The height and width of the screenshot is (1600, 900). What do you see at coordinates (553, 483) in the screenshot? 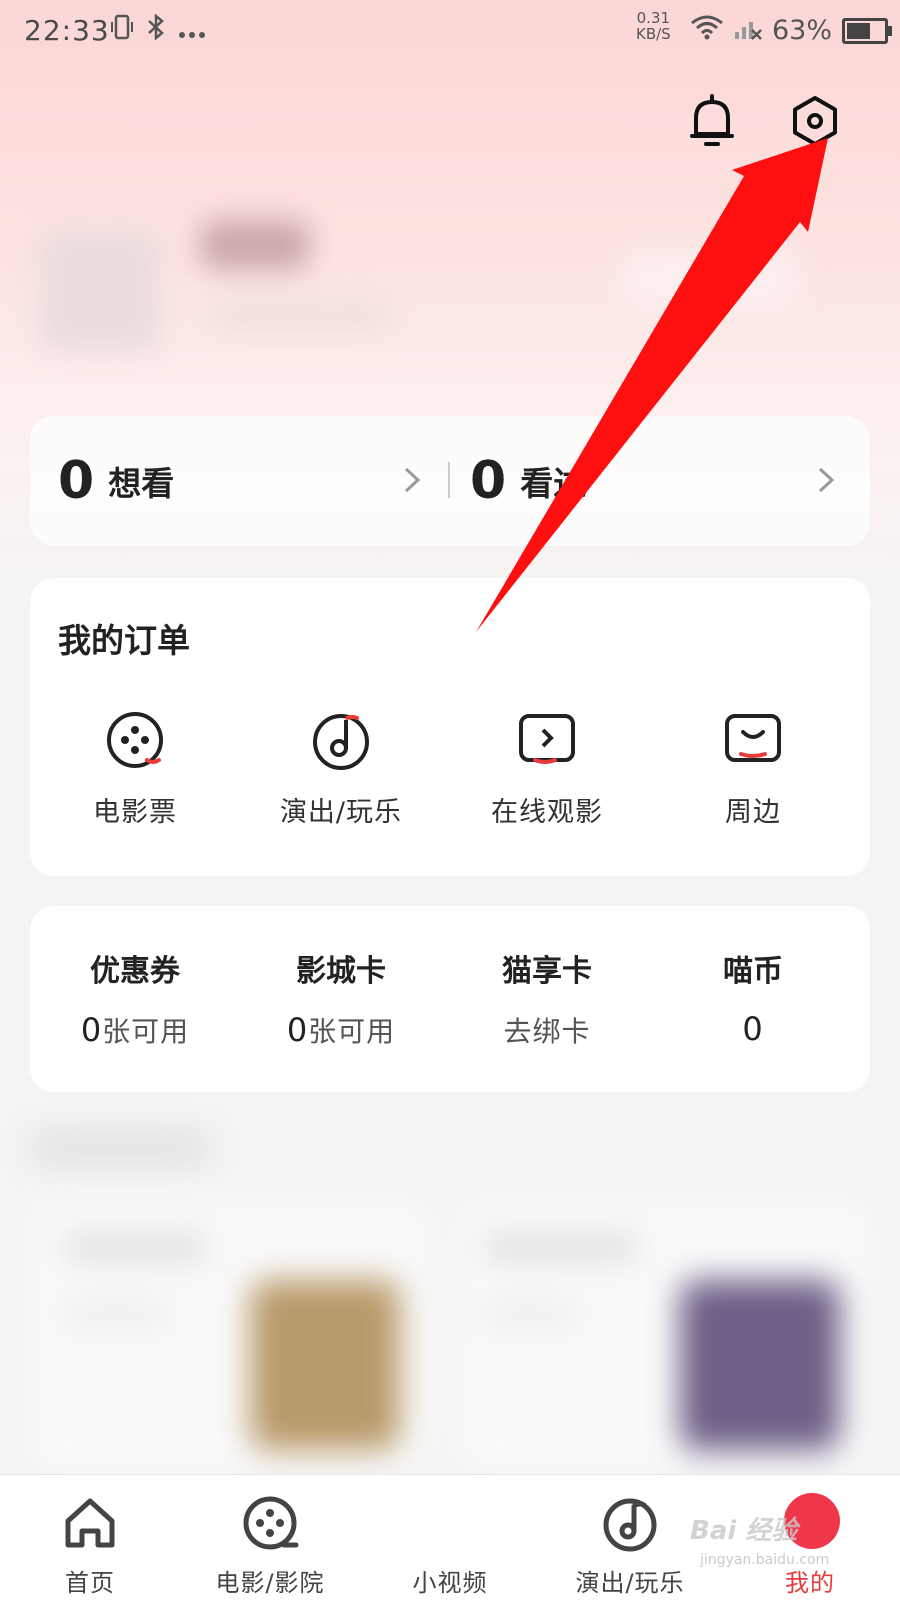
I see `seen-label: 看过` at bounding box center [553, 483].